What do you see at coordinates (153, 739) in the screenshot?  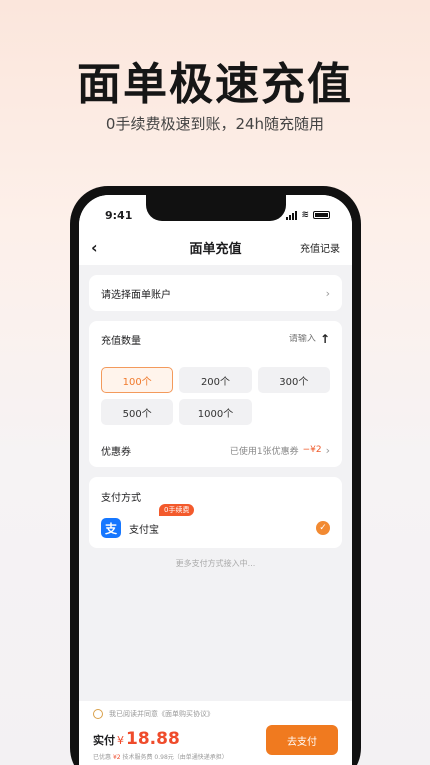 I see `pay-amount: 18.88` at bounding box center [153, 739].